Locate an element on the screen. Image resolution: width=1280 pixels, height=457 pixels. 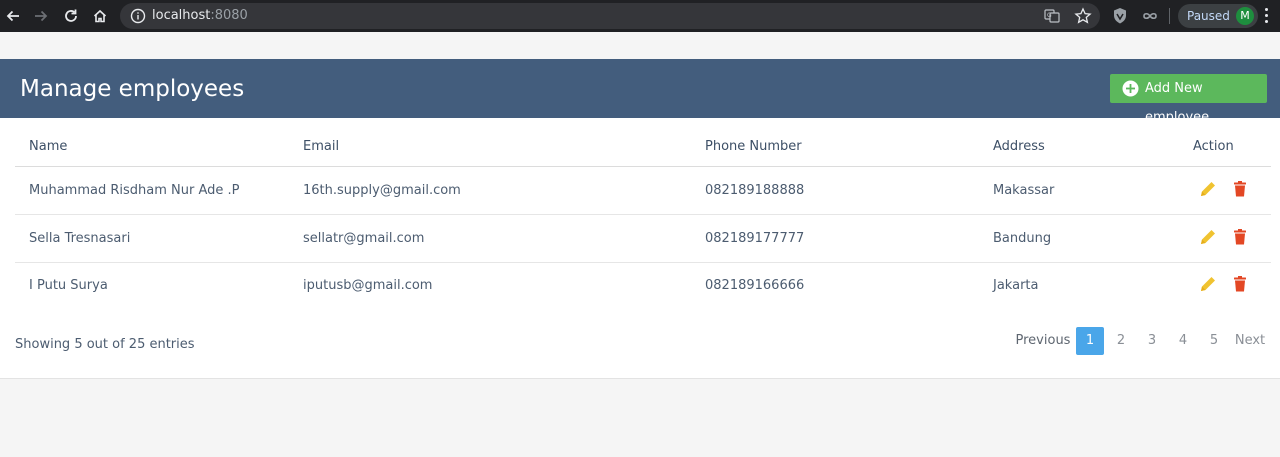
cell-phone: 082189166666 is located at coordinates (755, 285).